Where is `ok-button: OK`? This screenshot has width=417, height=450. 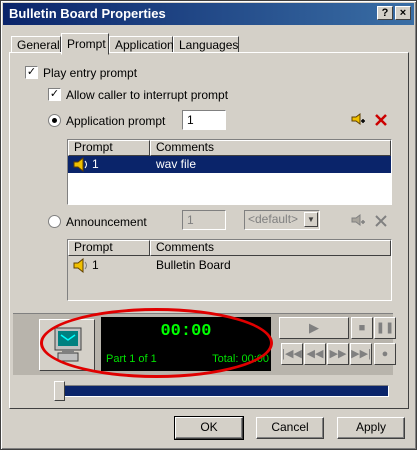
ok-button: OK is located at coordinates (209, 428).